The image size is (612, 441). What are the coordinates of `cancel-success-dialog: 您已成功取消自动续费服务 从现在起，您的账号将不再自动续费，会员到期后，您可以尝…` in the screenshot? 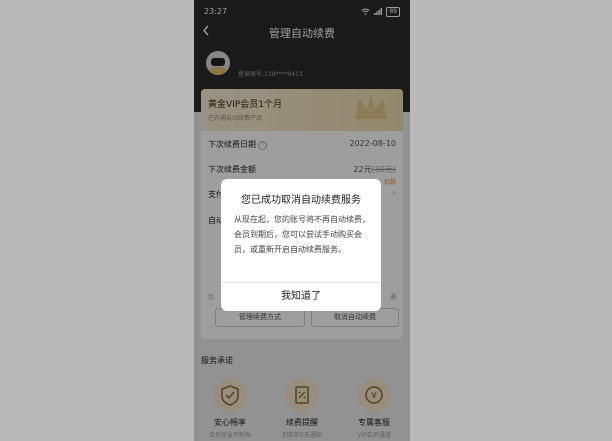 It's located at (301, 245).